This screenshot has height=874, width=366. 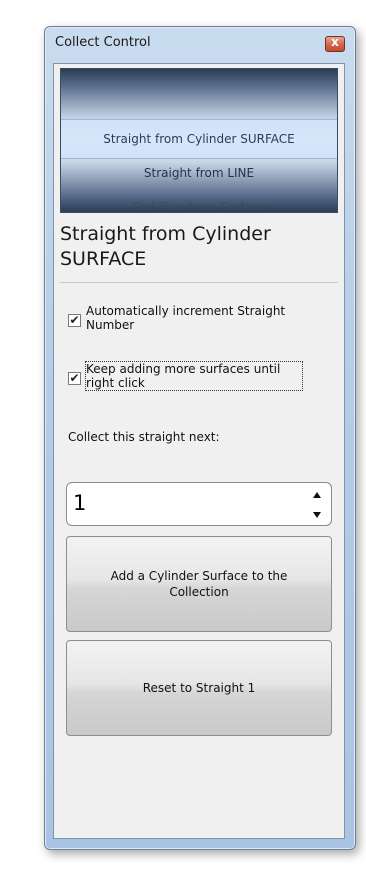 I want to click on reset-button-label: Reset to Straight 1, so click(x=199, y=688).